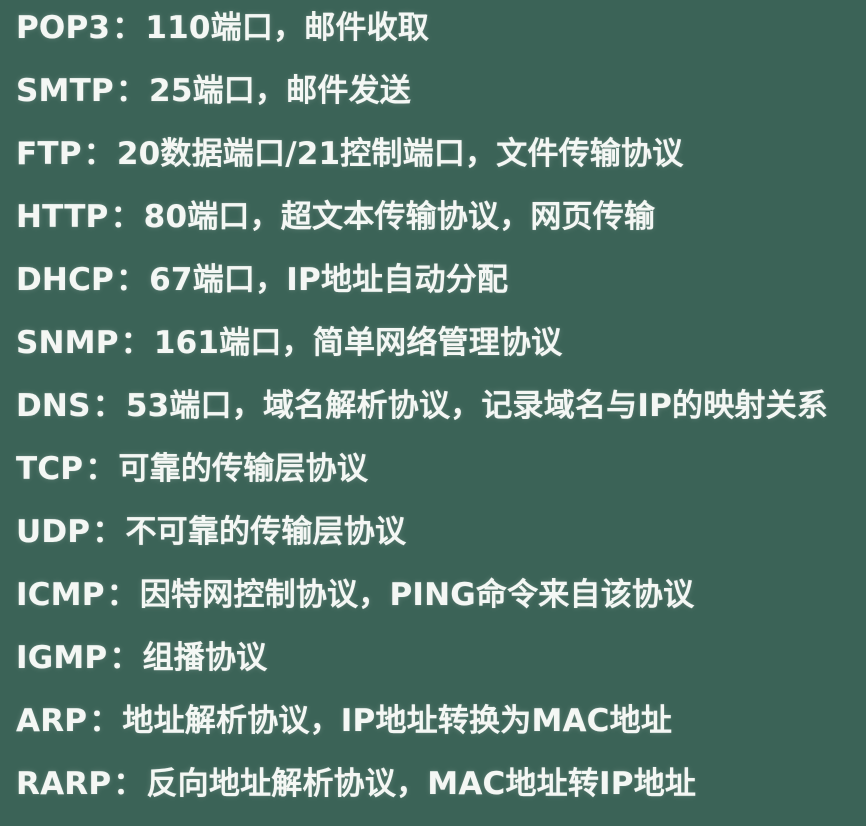 The width and height of the screenshot is (866, 826). I want to click on protocol-term: UDP, so click(53, 532).